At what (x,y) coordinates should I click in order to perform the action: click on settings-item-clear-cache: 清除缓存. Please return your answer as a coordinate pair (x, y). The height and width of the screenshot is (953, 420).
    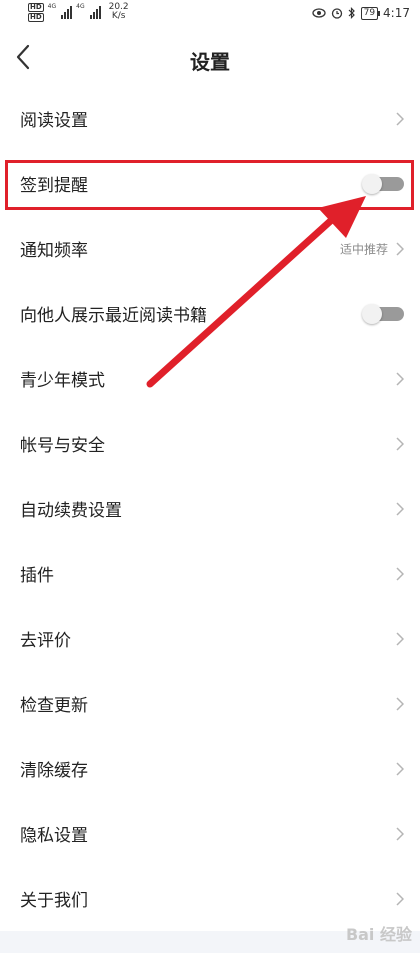
    Looking at the image, I should click on (210, 768).